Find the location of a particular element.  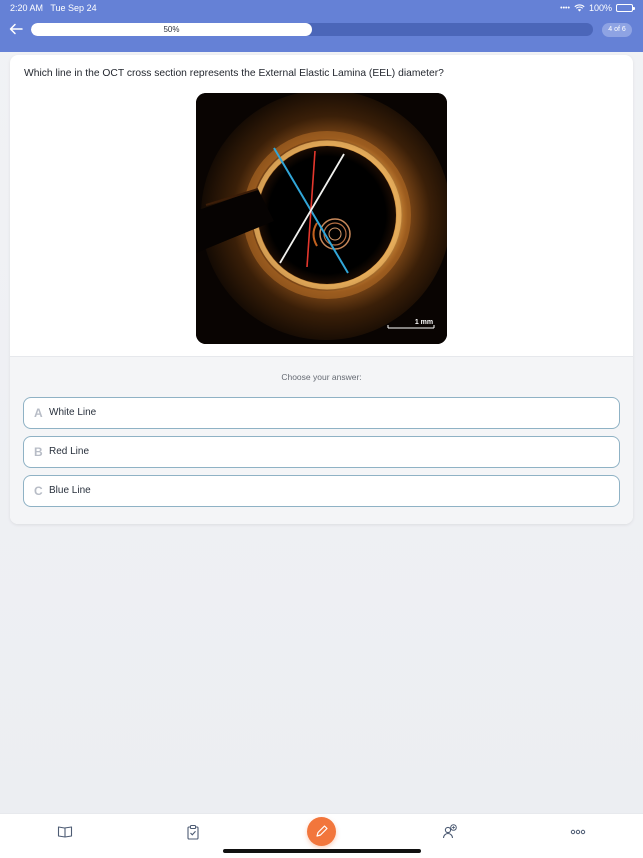

wifi-icon is located at coordinates (579, 8).